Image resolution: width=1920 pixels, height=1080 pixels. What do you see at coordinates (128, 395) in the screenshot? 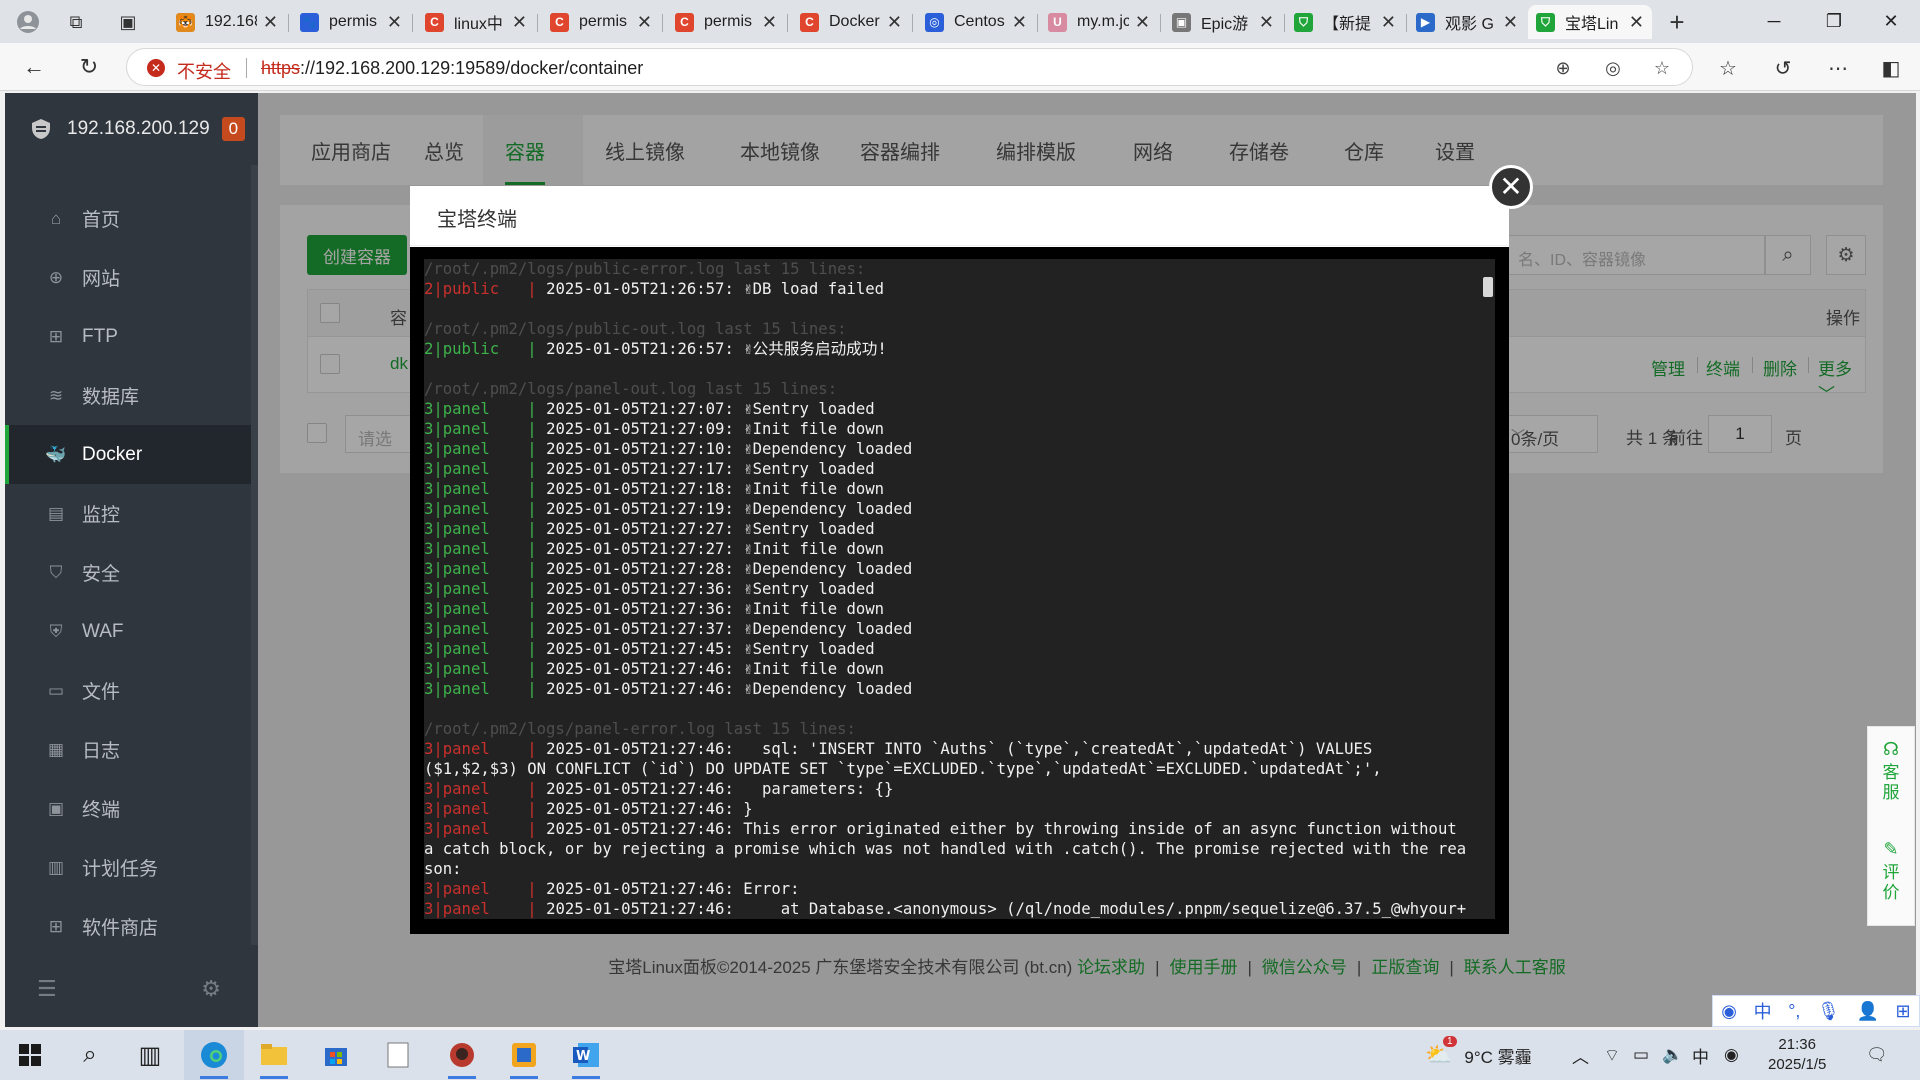
I see `sidebar-item-database: ≋ 数据库` at bounding box center [128, 395].